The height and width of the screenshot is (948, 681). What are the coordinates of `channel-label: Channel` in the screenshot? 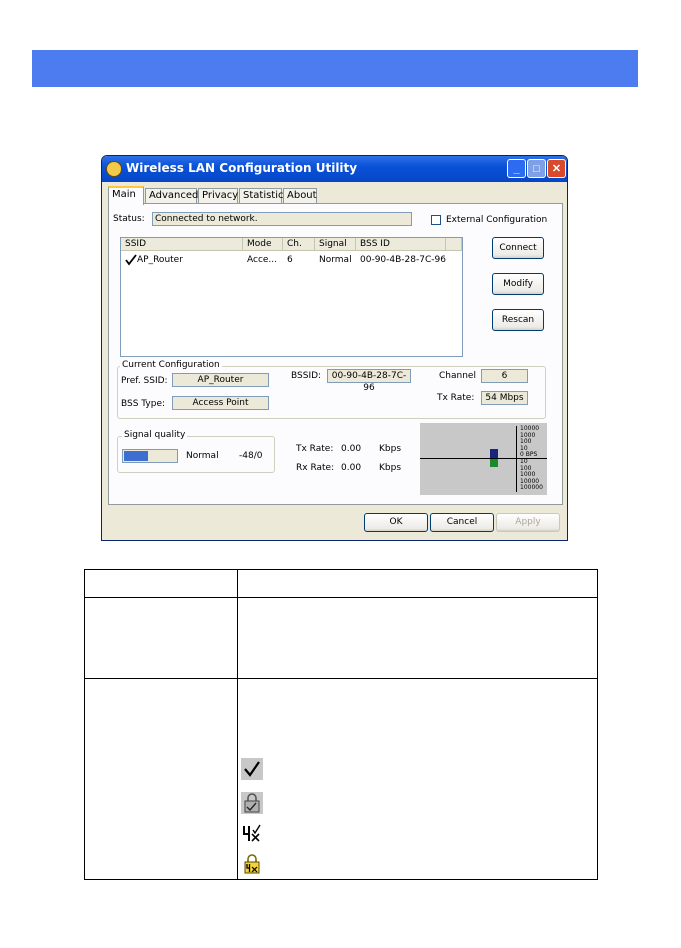 It's located at (457, 376).